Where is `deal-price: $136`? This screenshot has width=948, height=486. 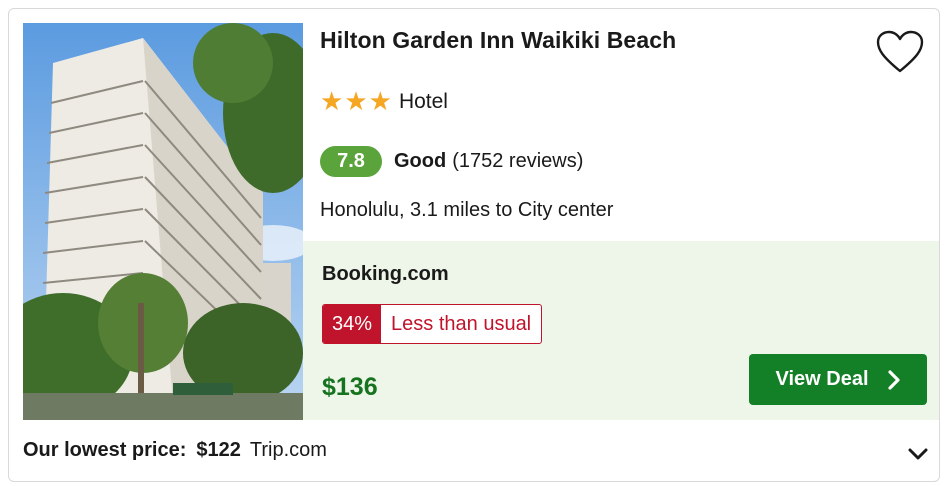
deal-price: $136 is located at coordinates (350, 387).